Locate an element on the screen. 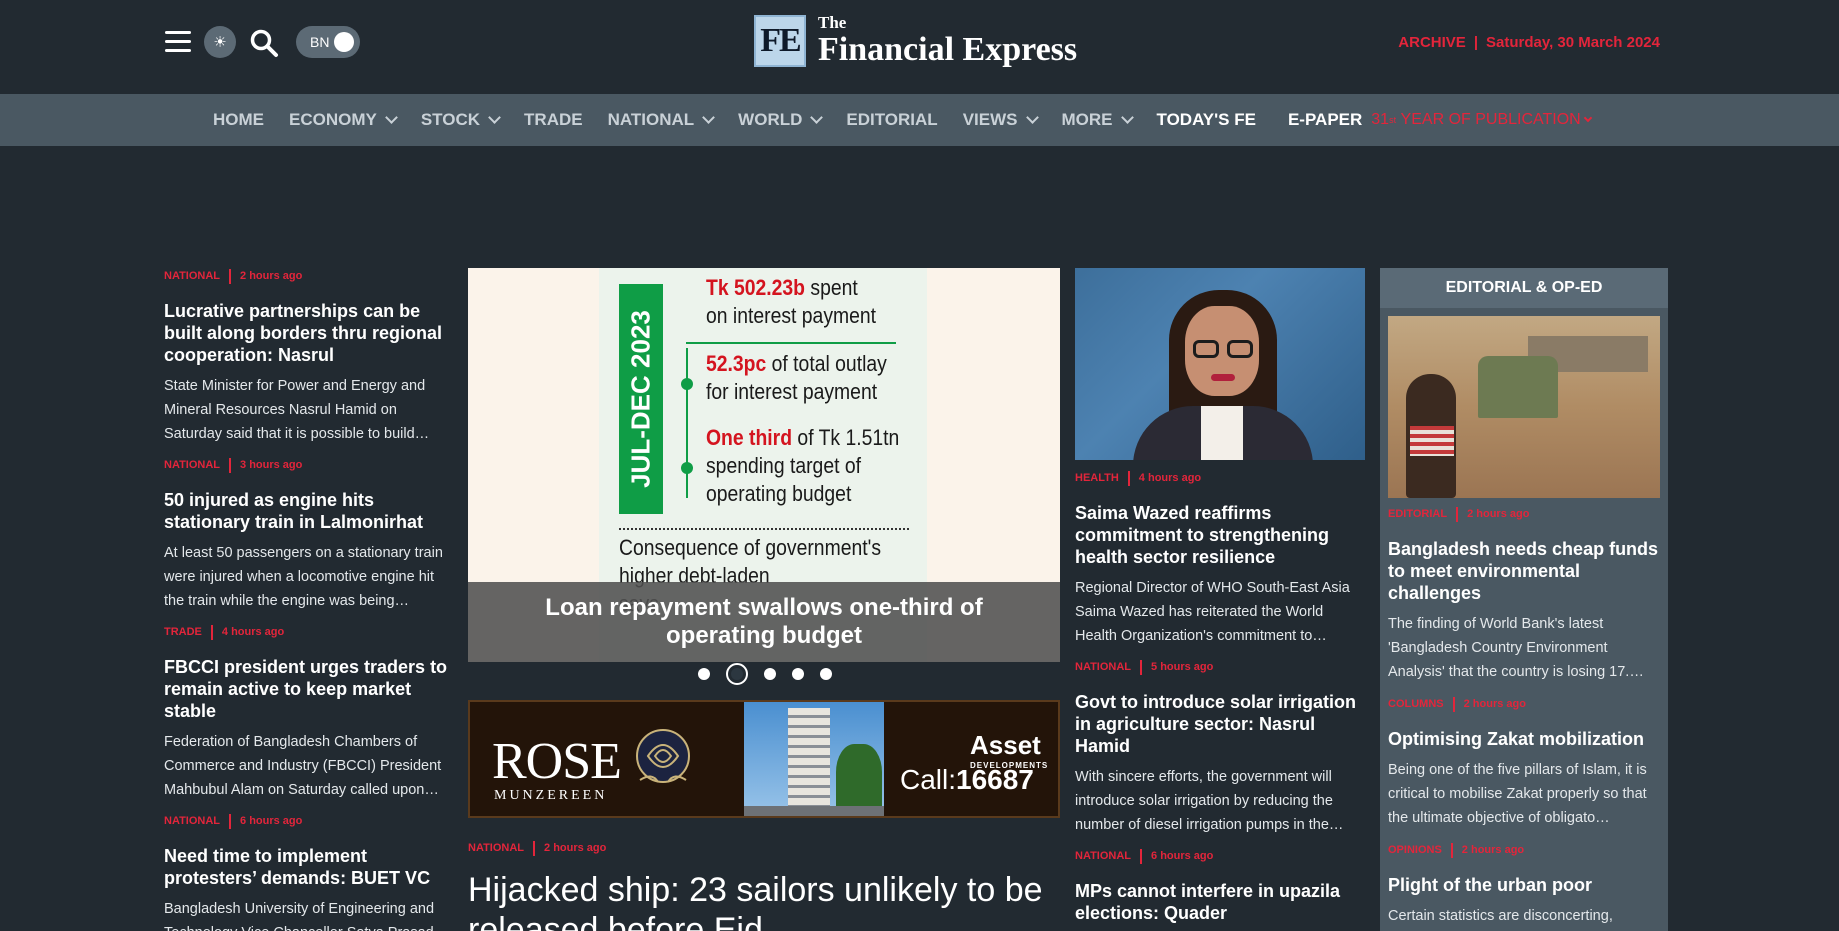  search-icon is located at coordinates (264, 43).